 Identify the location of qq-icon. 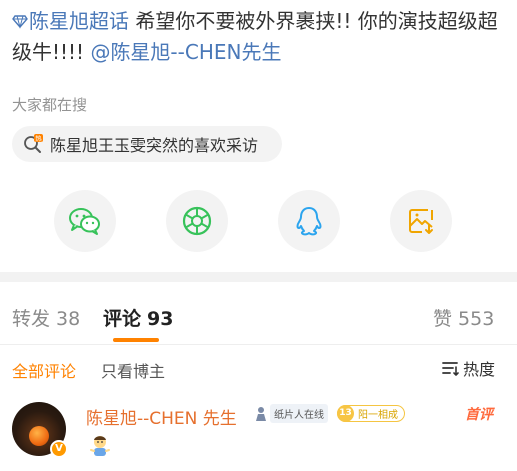
(309, 221).